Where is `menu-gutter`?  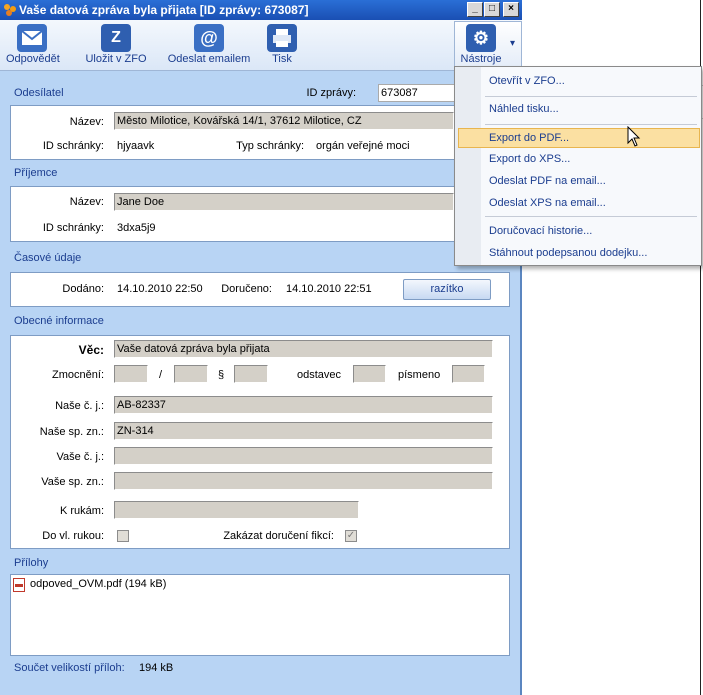
menu-gutter is located at coordinates (468, 166).